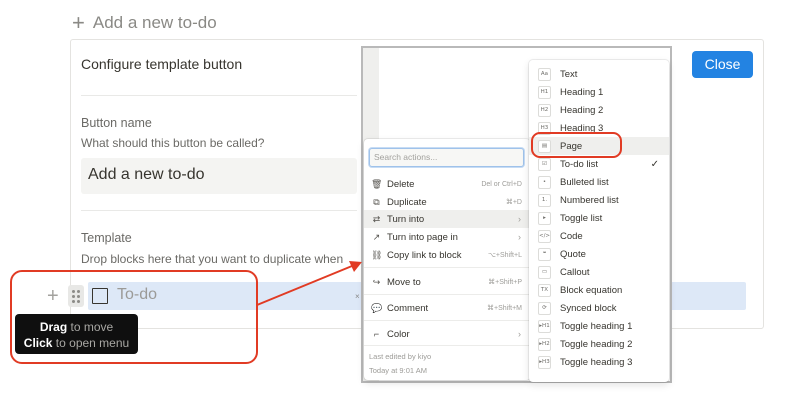 This screenshot has height=410, width=800. What do you see at coordinates (544, 236) in the screenshot?
I see `code-icon: </>` at bounding box center [544, 236].